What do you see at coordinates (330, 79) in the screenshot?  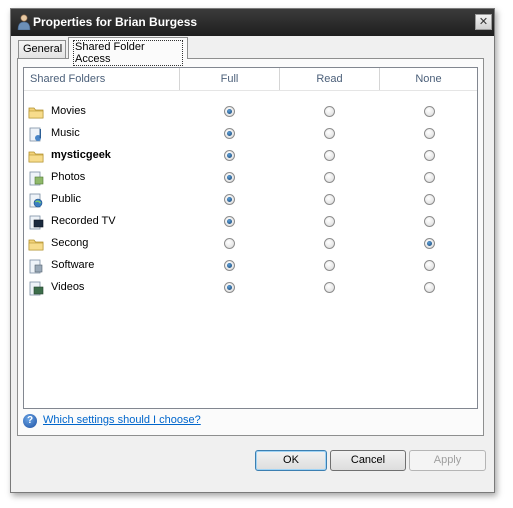 I see `column-header-read: Read` at bounding box center [330, 79].